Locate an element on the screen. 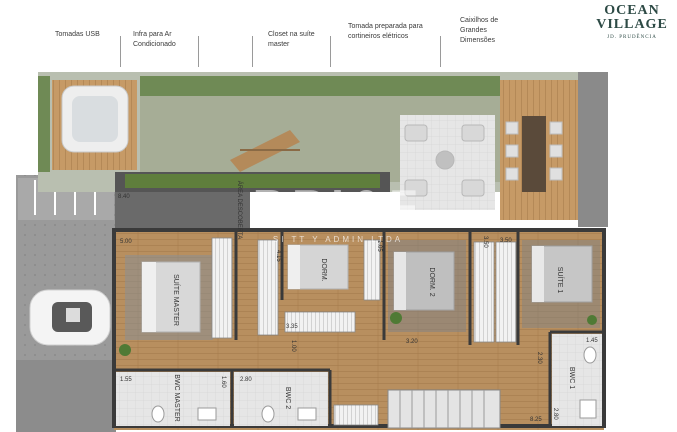  dorm2-label: DORM. 2 is located at coordinates (431, 281).